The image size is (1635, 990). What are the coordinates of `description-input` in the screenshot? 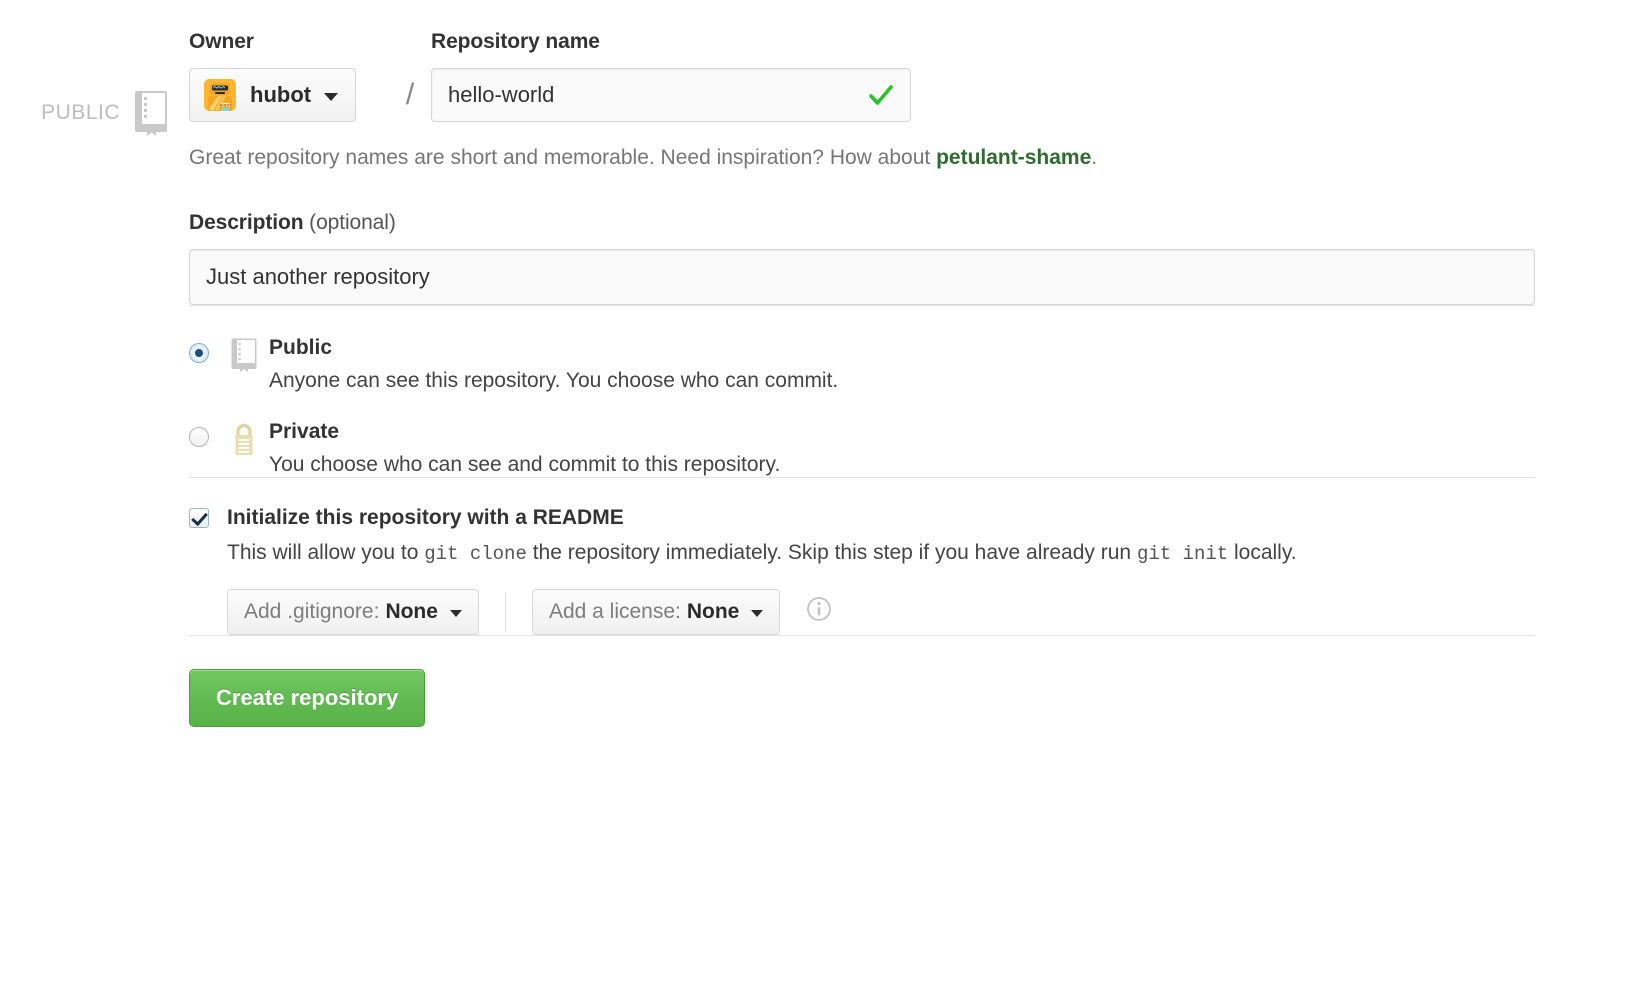 It's located at (862, 277).